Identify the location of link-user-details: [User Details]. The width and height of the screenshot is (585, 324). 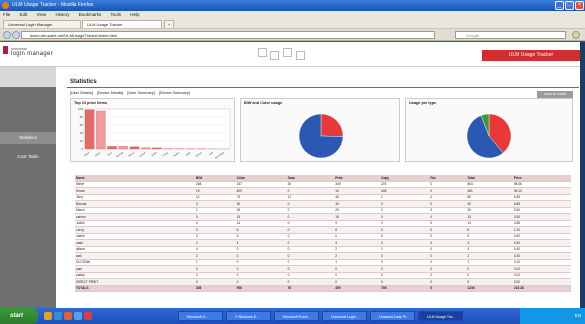
(81, 93).